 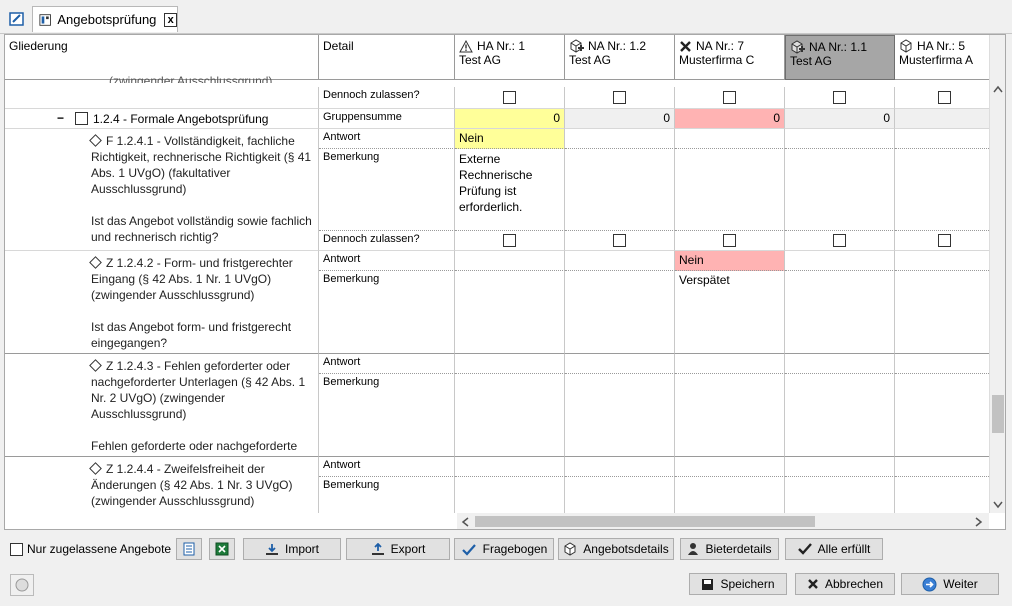 I want to click on collapse-icon: −, so click(x=60, y=118).